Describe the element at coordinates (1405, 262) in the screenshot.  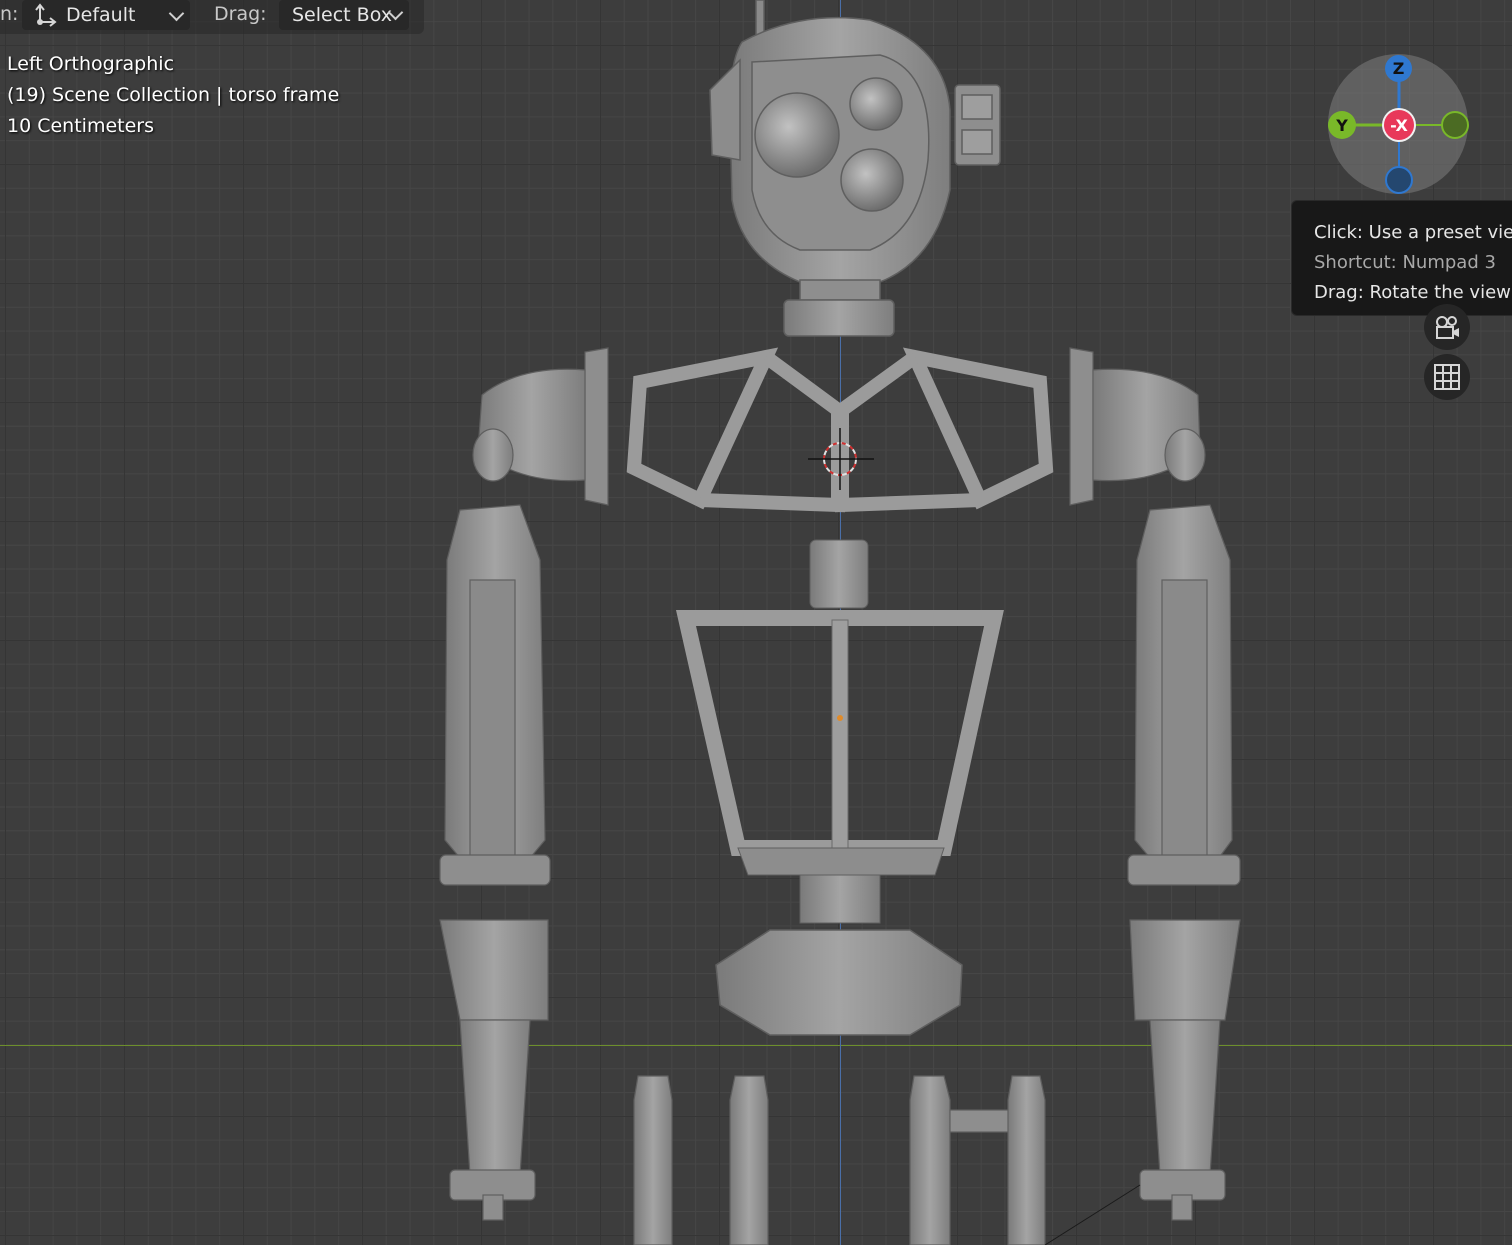
I see `tooltip-shortcut-text: Shortcut: Numpad 3` at that location.